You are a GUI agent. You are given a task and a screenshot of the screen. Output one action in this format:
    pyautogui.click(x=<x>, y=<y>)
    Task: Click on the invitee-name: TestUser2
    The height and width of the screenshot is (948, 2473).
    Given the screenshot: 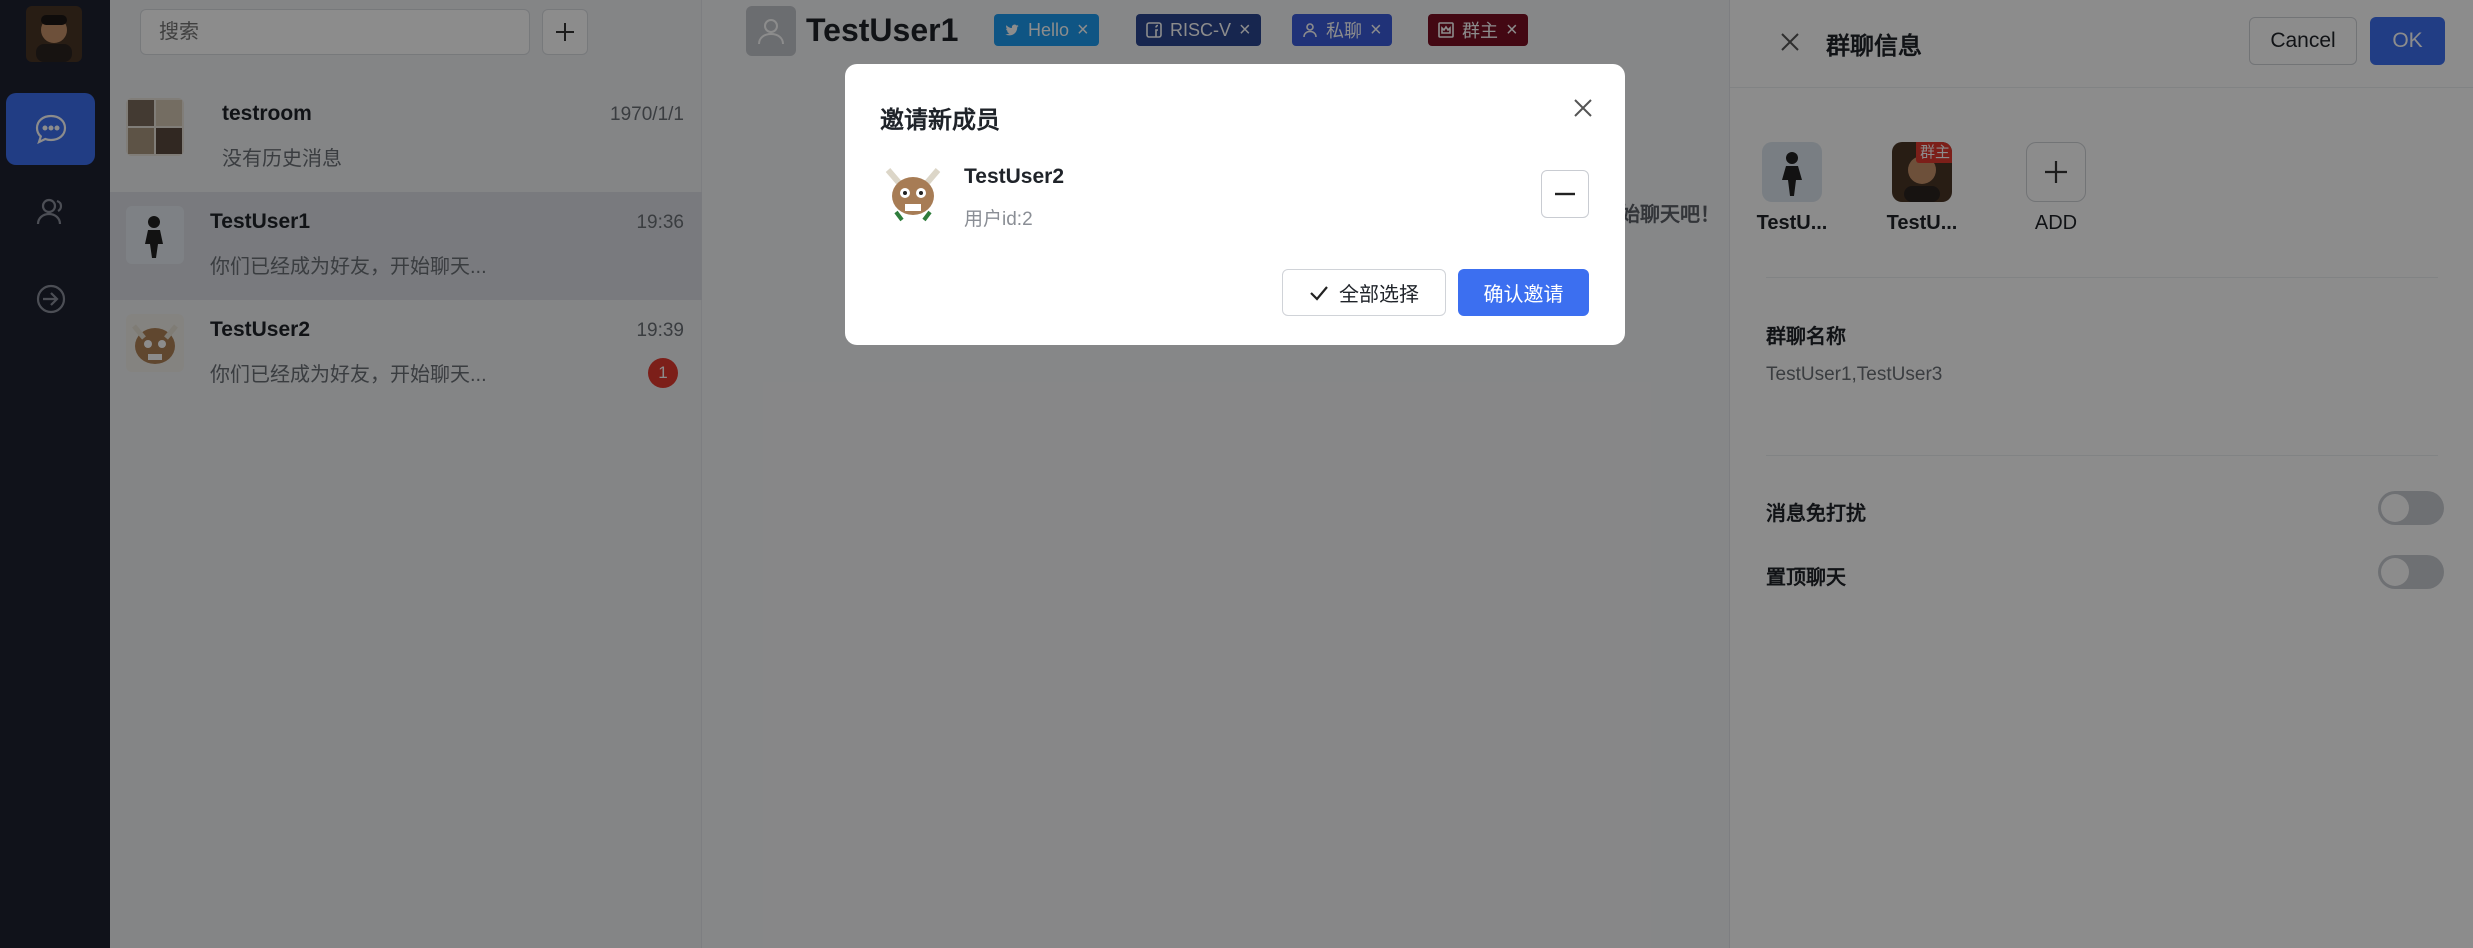 What is the action you would take?
    pyautogui.click(x=1014, y=176)
    